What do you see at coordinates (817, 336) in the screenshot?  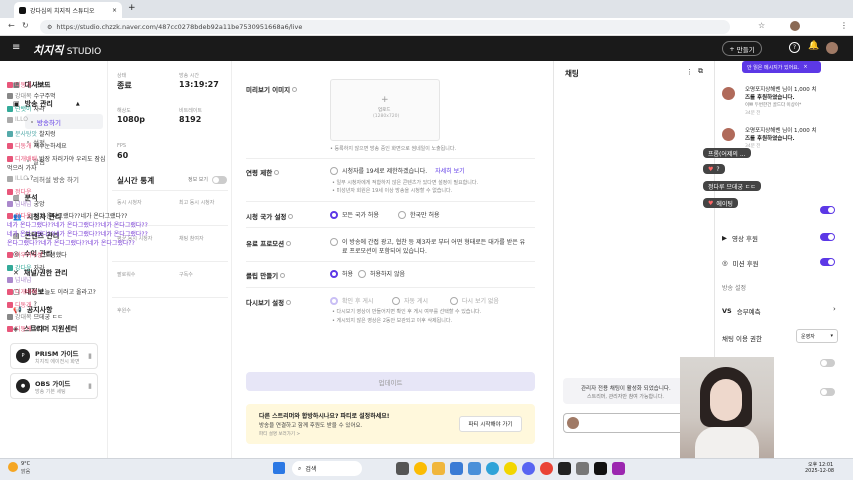 I see `chat-perm-select: 운영자 ▾` at bounding box center [817, 336].